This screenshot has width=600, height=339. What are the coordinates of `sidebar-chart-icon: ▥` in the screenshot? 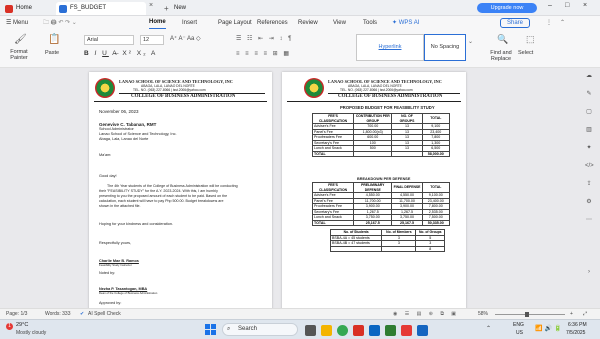 It's located at (589, 130).